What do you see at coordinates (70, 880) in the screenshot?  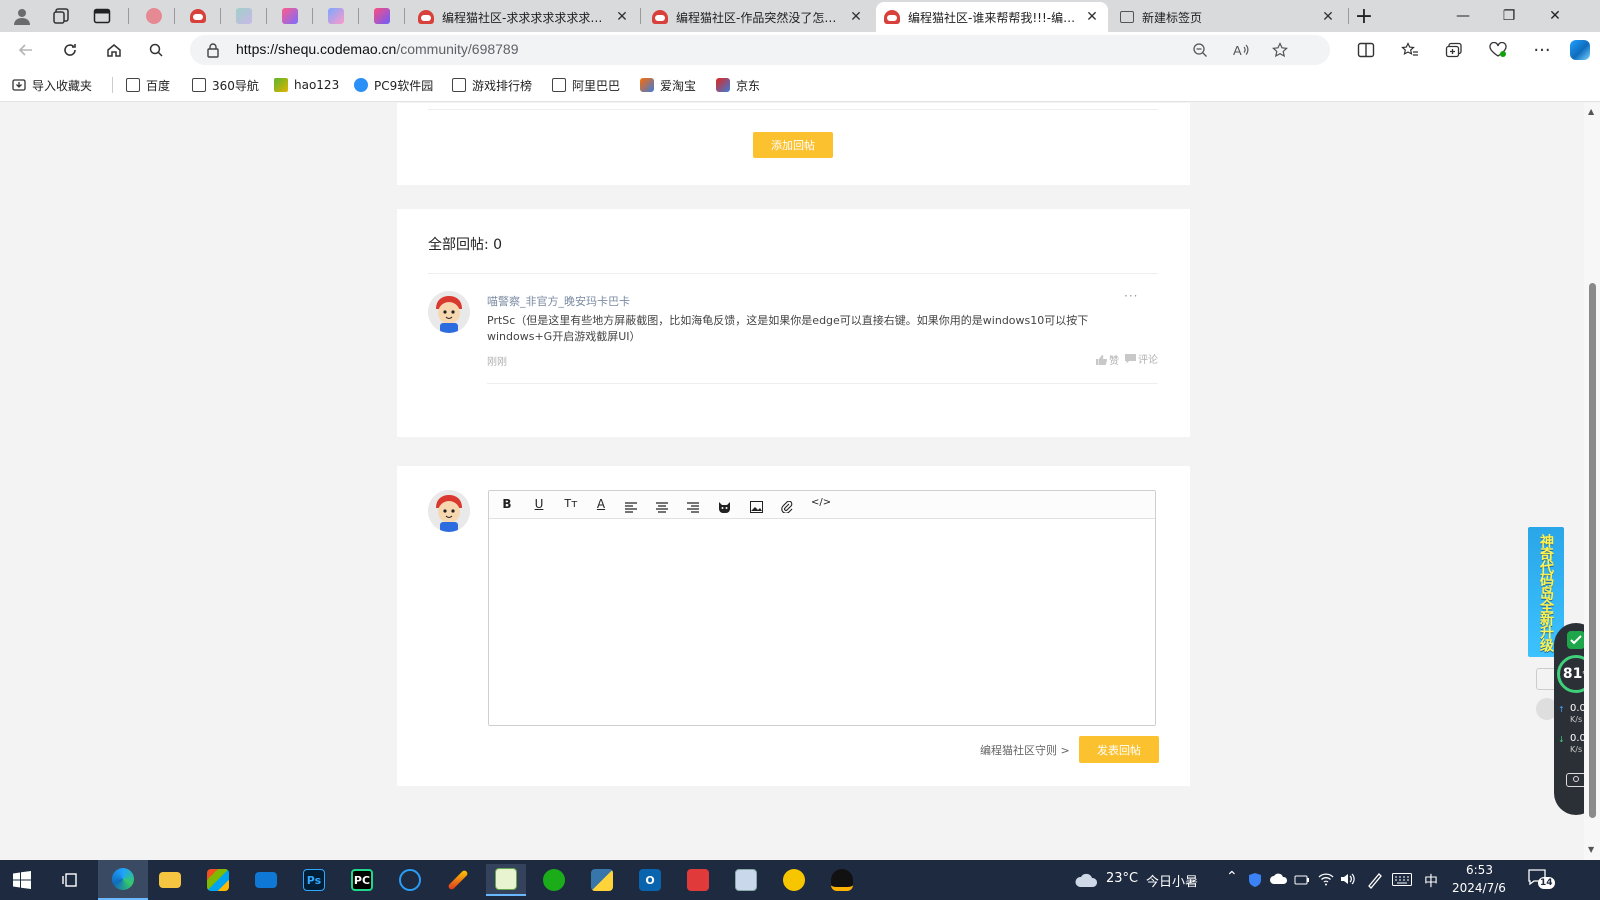 I see `task-view-button` at bounding box center [70, 880].